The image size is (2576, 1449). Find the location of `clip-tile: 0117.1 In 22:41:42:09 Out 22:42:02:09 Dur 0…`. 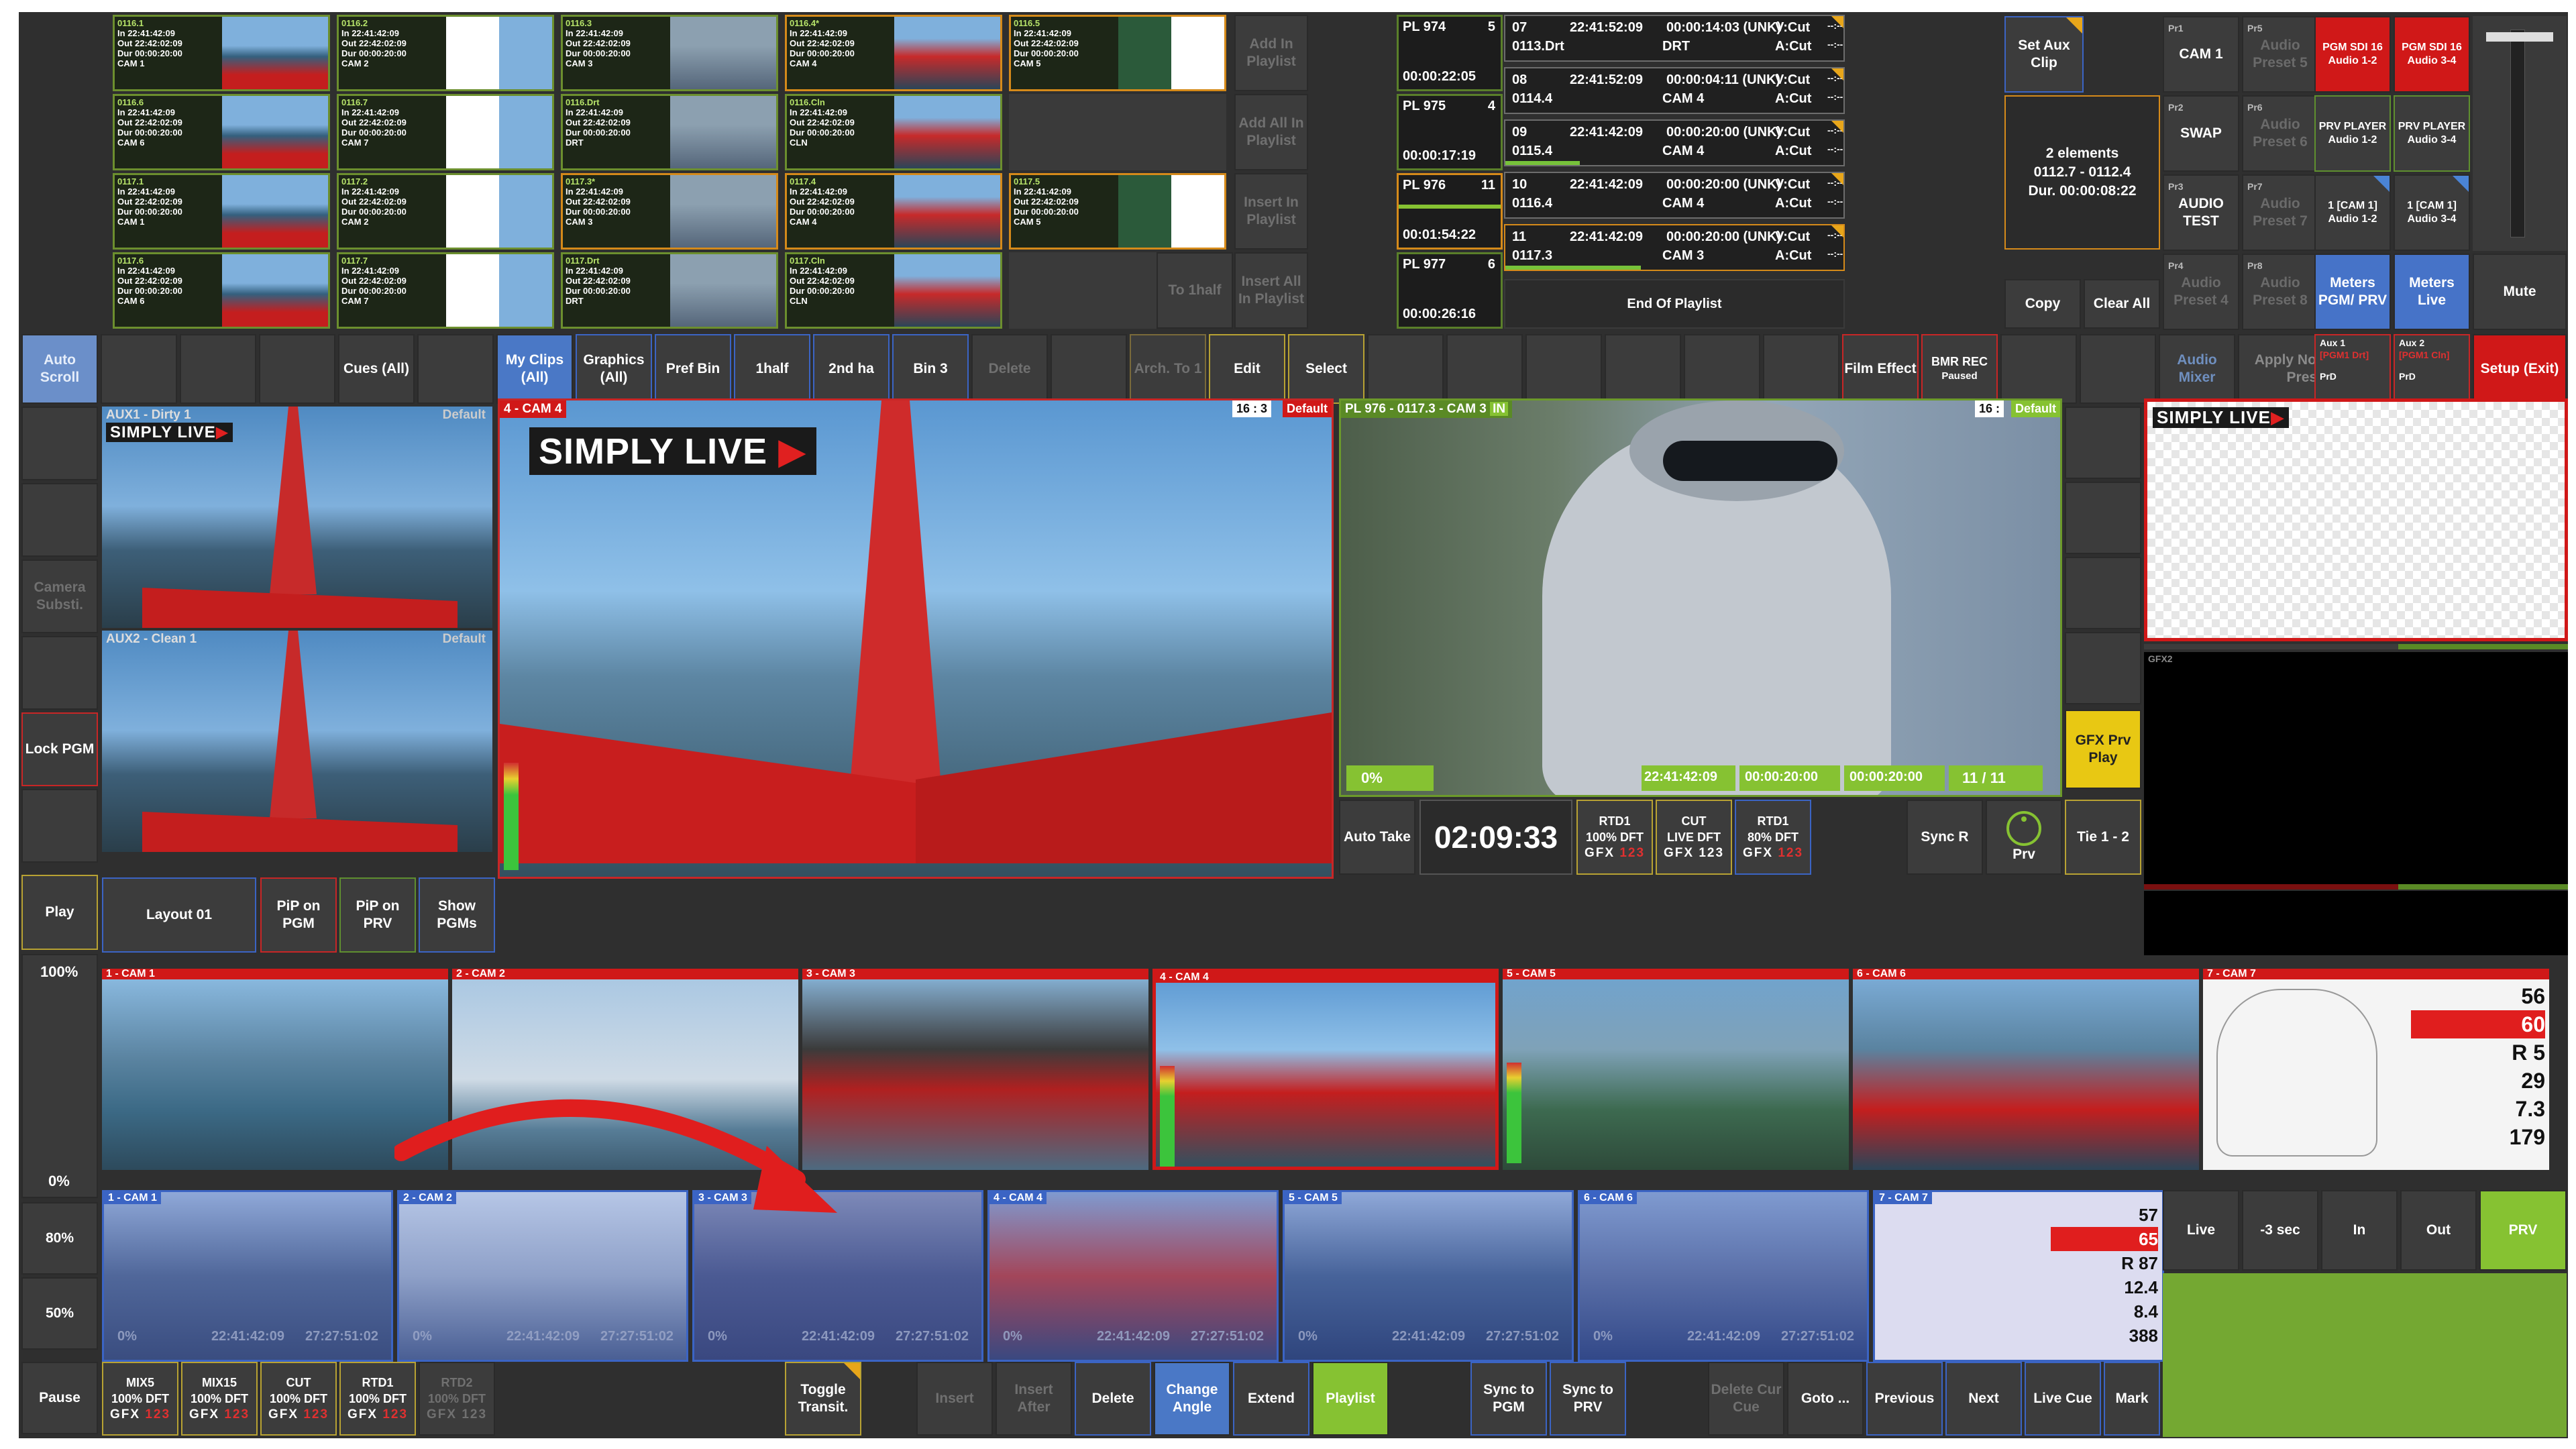

clip-tile: 0117.1 In 22:41:42:09 Out 22:42:02:09 Dur 0… is located at coordinates (221, 211).